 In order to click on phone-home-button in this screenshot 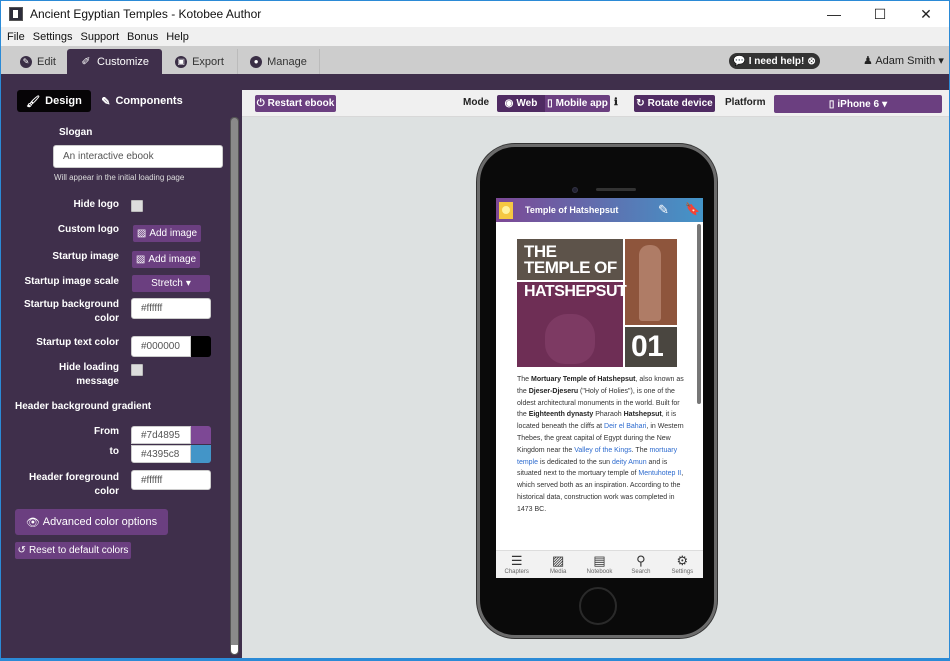, I will do `click(598, 606)`.